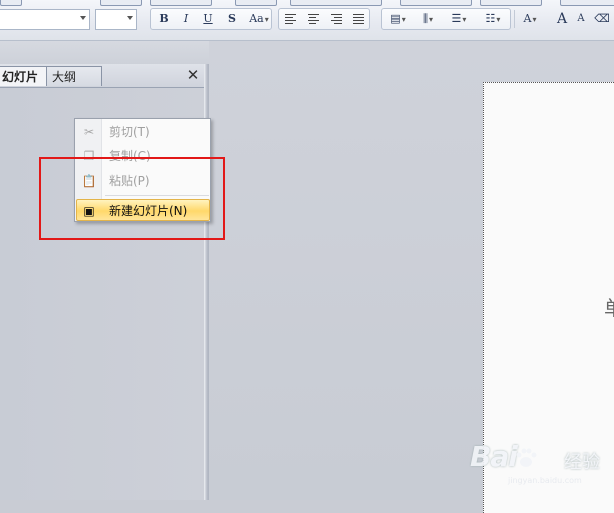 The height and width of the screenshot is (513, 614). Describe the element at coordinates (358, 19) in the screenshot. I see `justify-icon` at that location.